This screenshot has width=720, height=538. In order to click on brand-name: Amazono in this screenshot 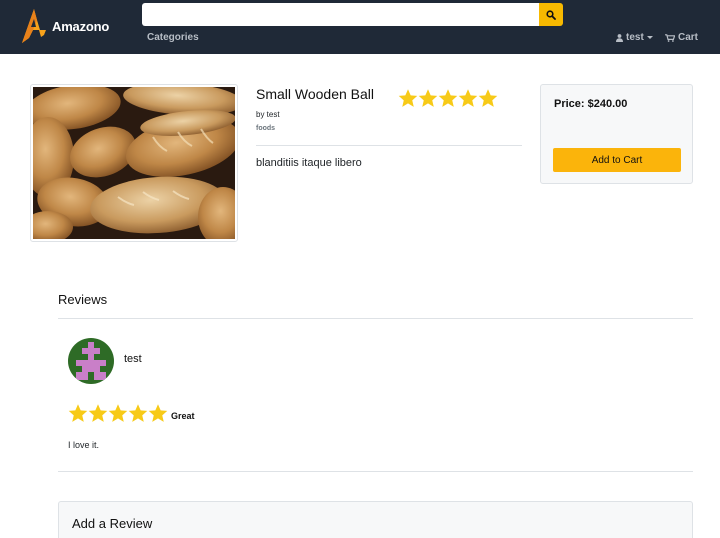, I will do `click(81, 26)`.